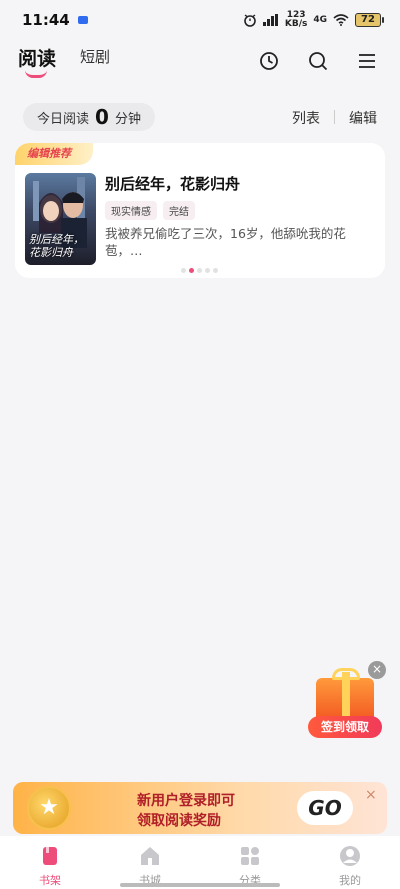 The height and width of the screenshot is (889, 400). Describe the element at coordinates (37, 57) in the screenshot. I see `tab-read: 阅读` at that location.